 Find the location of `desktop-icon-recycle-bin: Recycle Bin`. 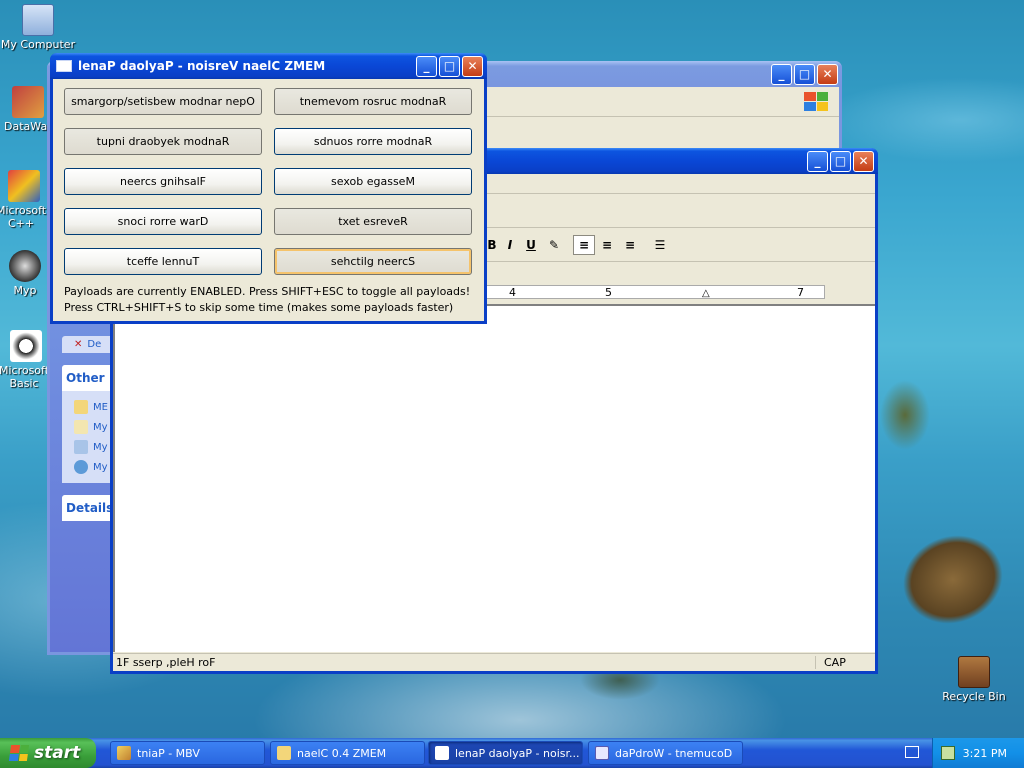

desktop-icon-recycle-bin: Recycle Bin is located at coordinates (974, 679).